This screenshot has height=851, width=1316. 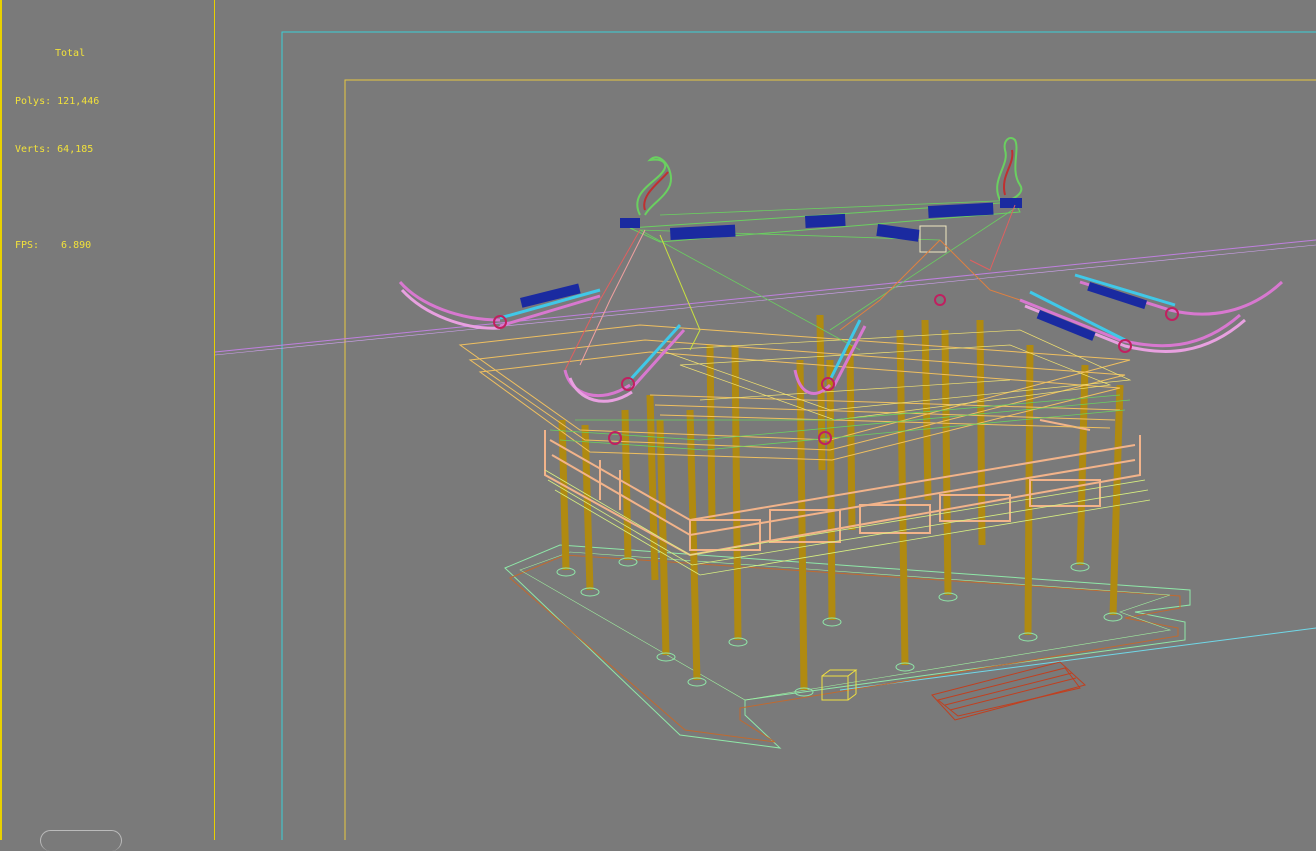 What do you see at coordinates (842, 488) in the screenshot?
I see `railings` at bounding box center [842, 488].